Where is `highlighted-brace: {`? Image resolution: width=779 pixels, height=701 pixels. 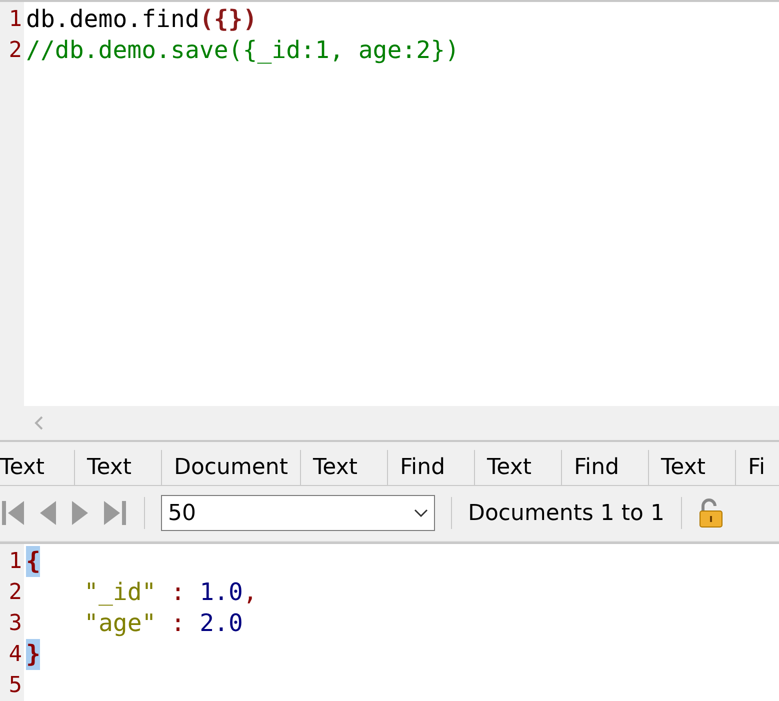 highlighted-brace: { is located at coordinates (33, 562).